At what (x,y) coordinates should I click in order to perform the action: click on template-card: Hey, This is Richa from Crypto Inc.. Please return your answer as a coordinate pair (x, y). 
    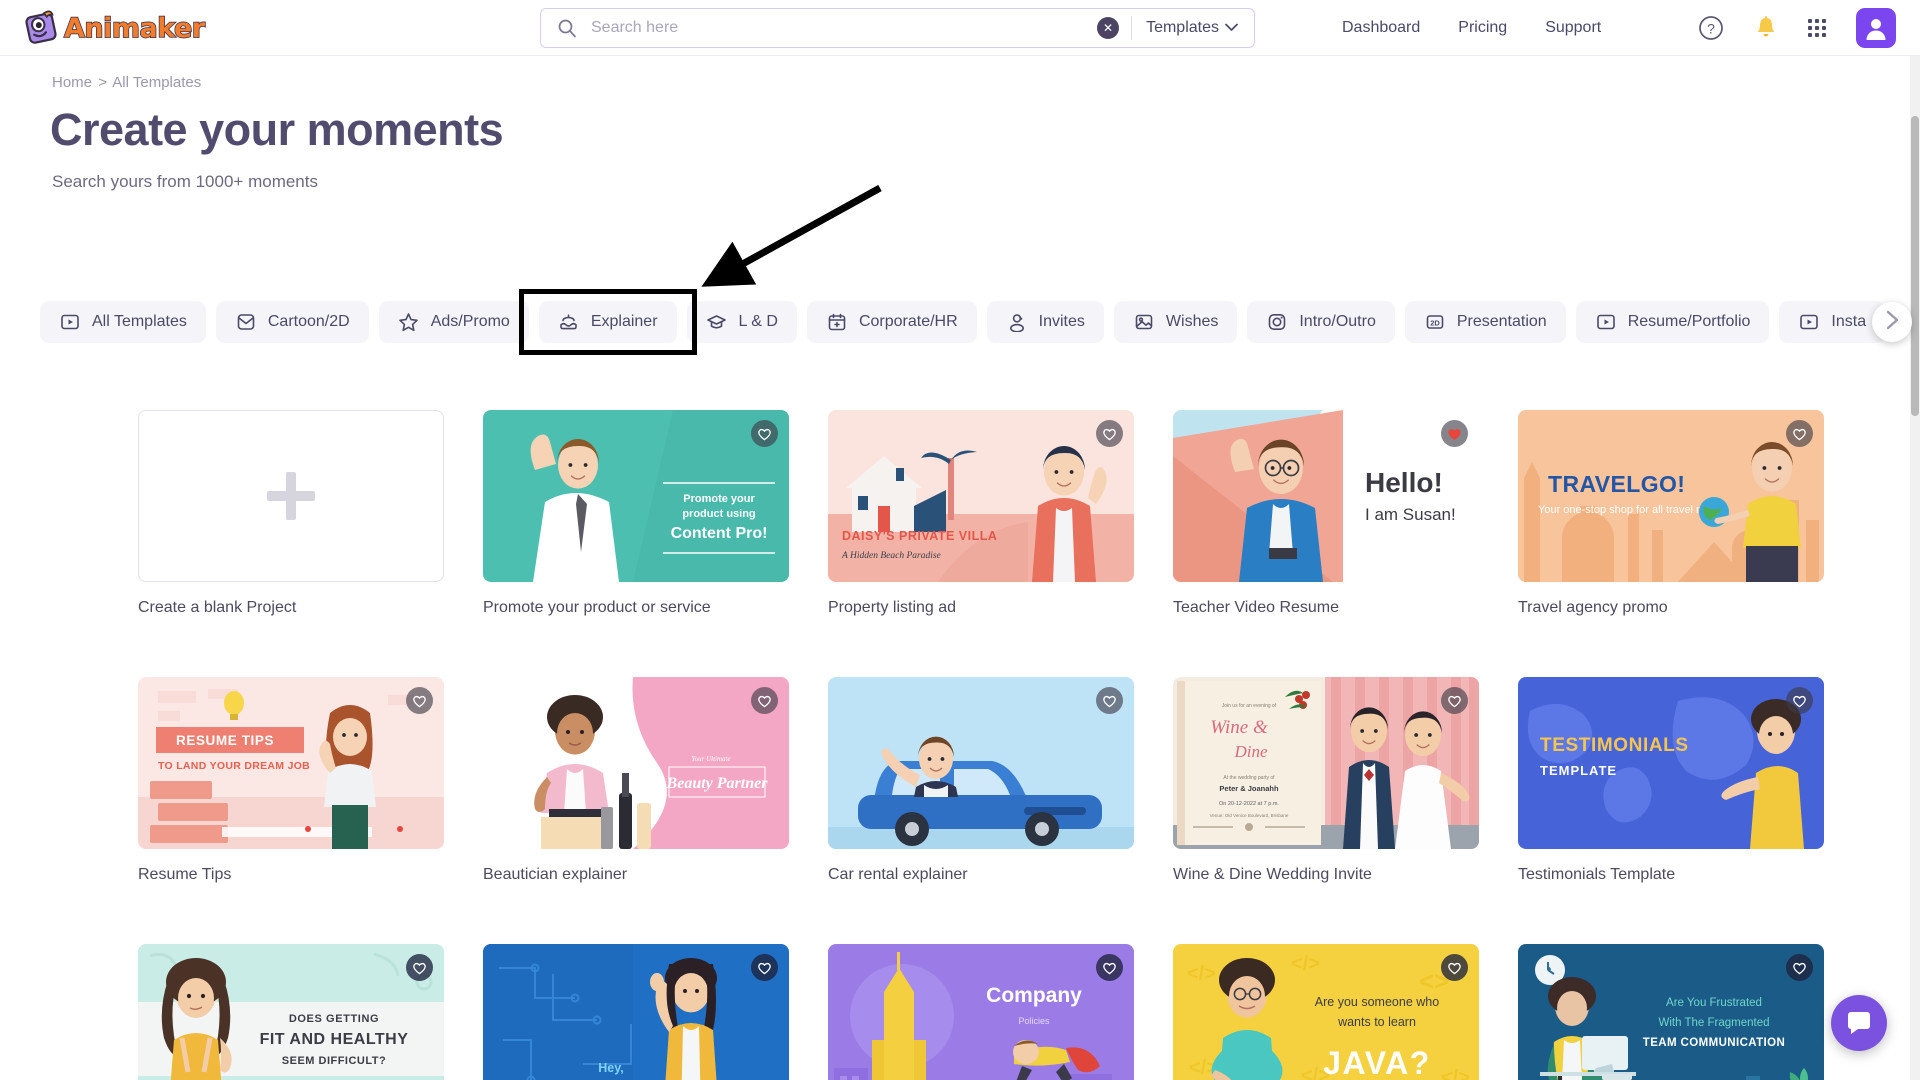
    Looking at the image, I should click on (636, 1012).